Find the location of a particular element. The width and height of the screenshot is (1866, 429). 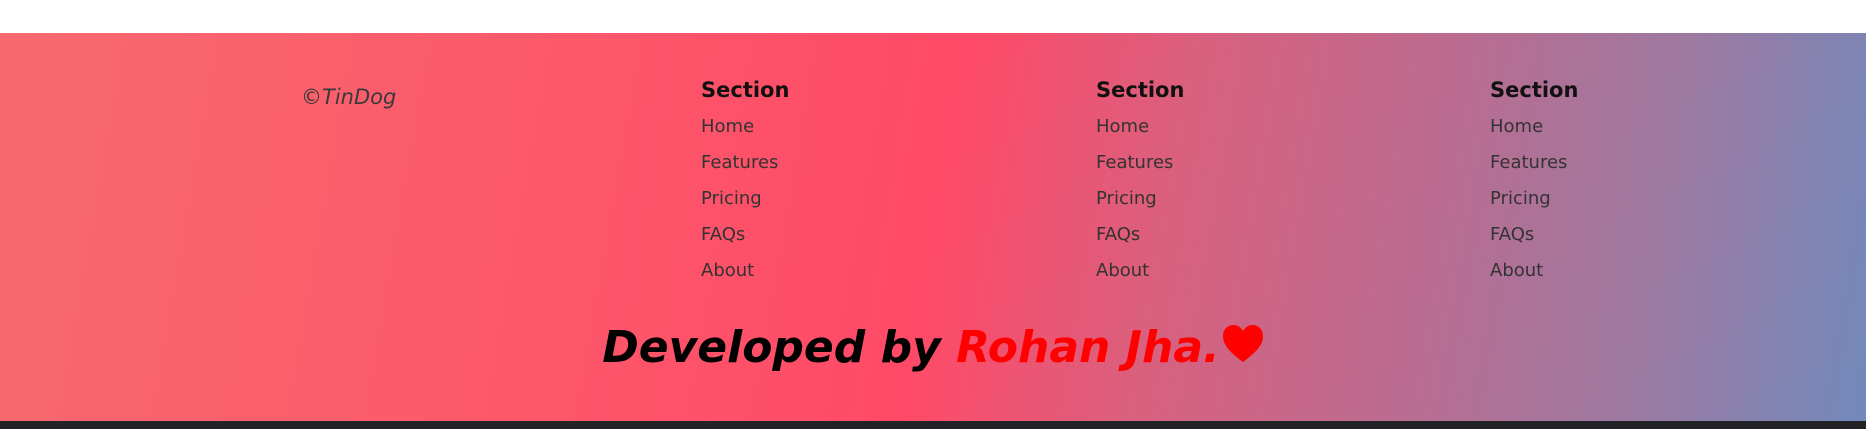

footer-column-3: Section Home Features Pricing FAQs About is located at coordinates (1640, 180).